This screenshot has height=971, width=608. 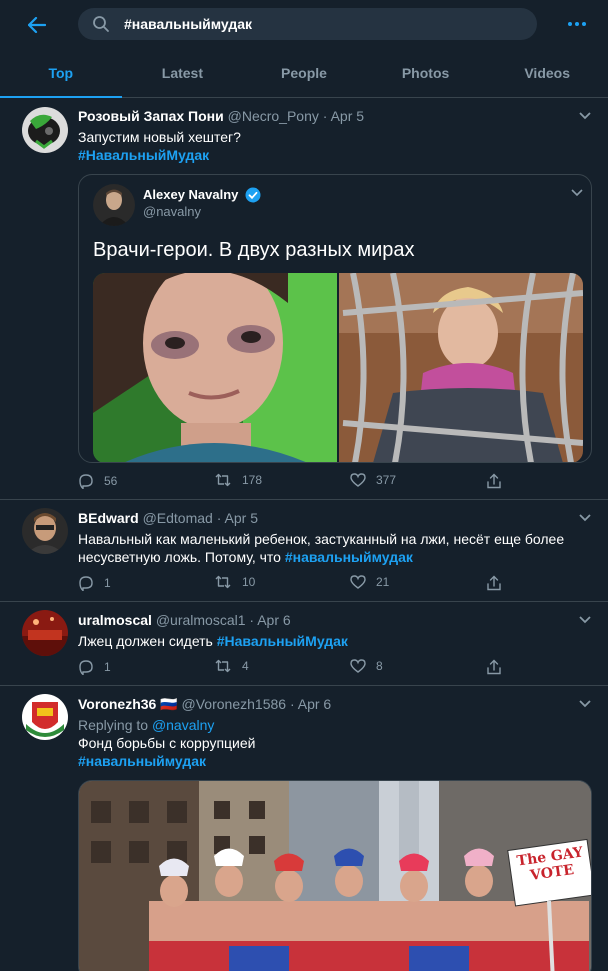 I want to click on author-name: Voronezh36, so click(x=117, y=704).